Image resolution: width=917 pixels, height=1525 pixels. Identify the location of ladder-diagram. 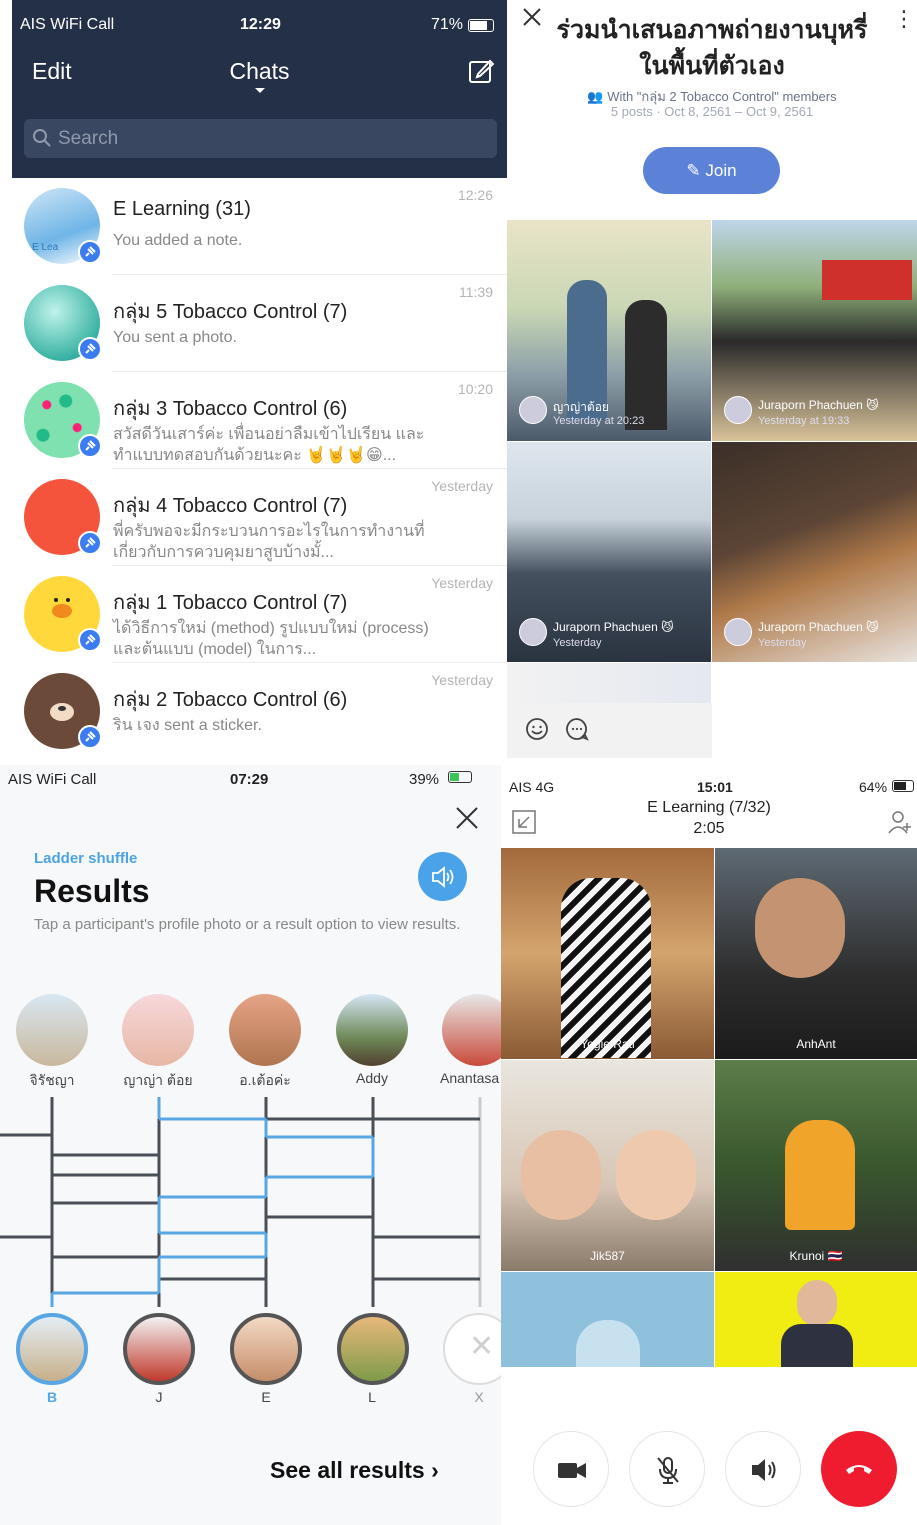
(241, 1202).